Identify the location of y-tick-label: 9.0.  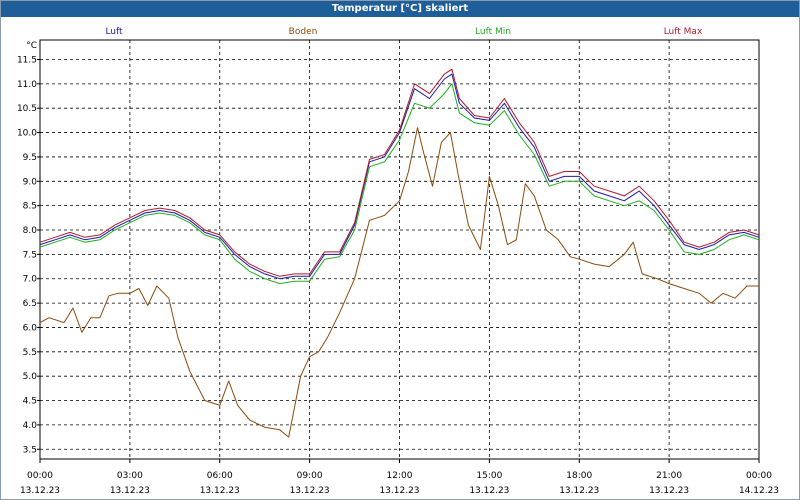
(30, 182).